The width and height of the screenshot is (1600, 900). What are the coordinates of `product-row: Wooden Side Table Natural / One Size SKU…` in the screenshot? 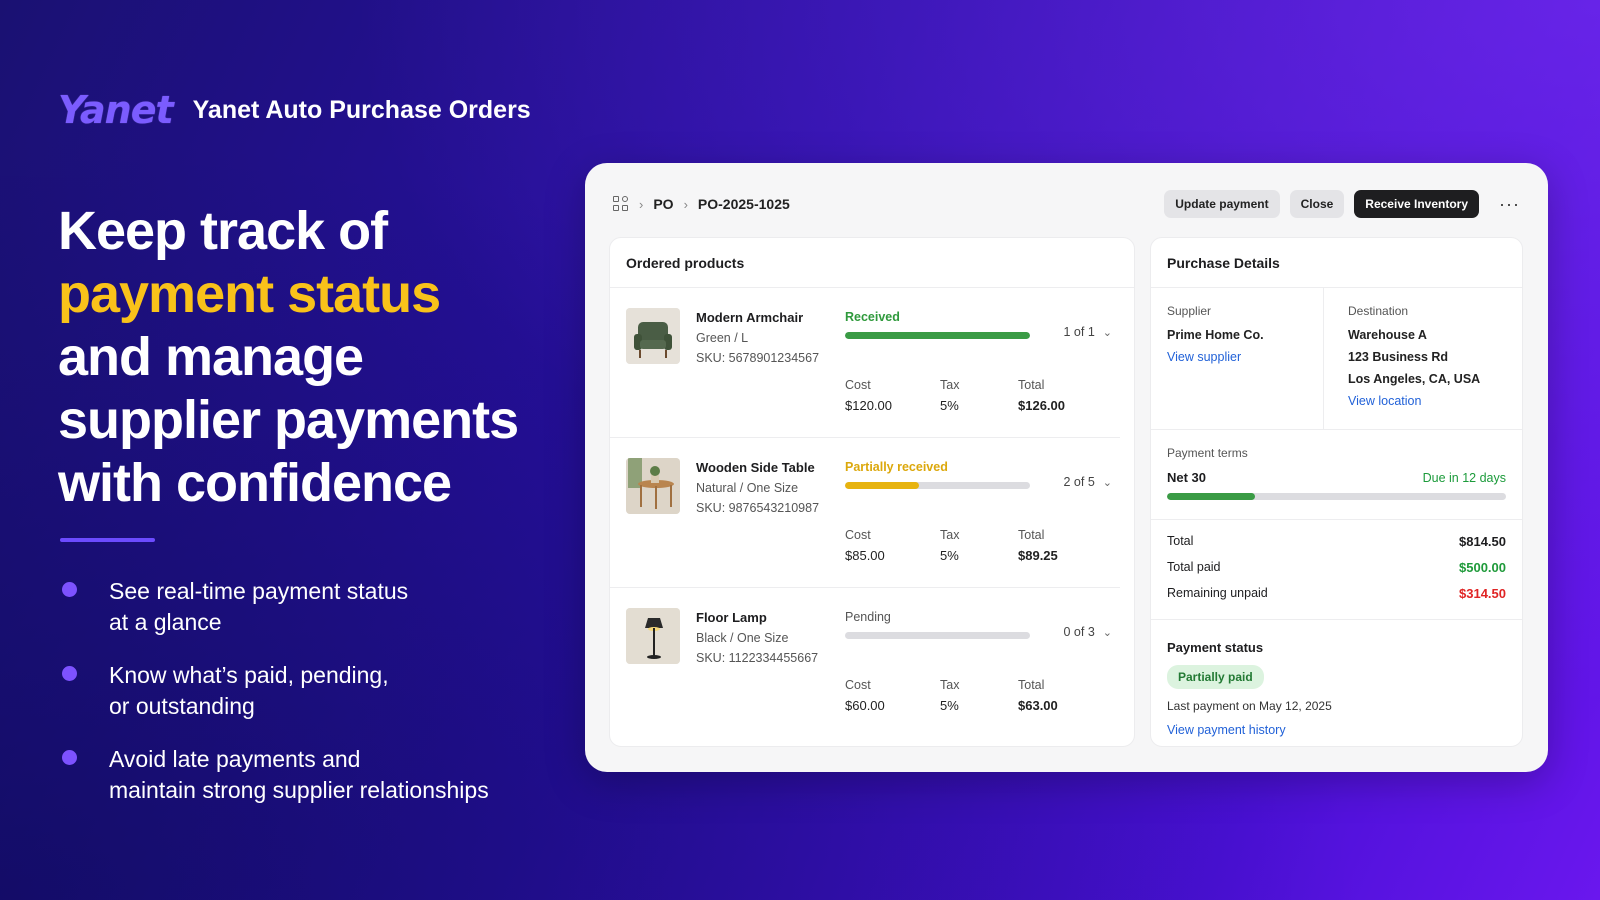 It's located at (865, 513).